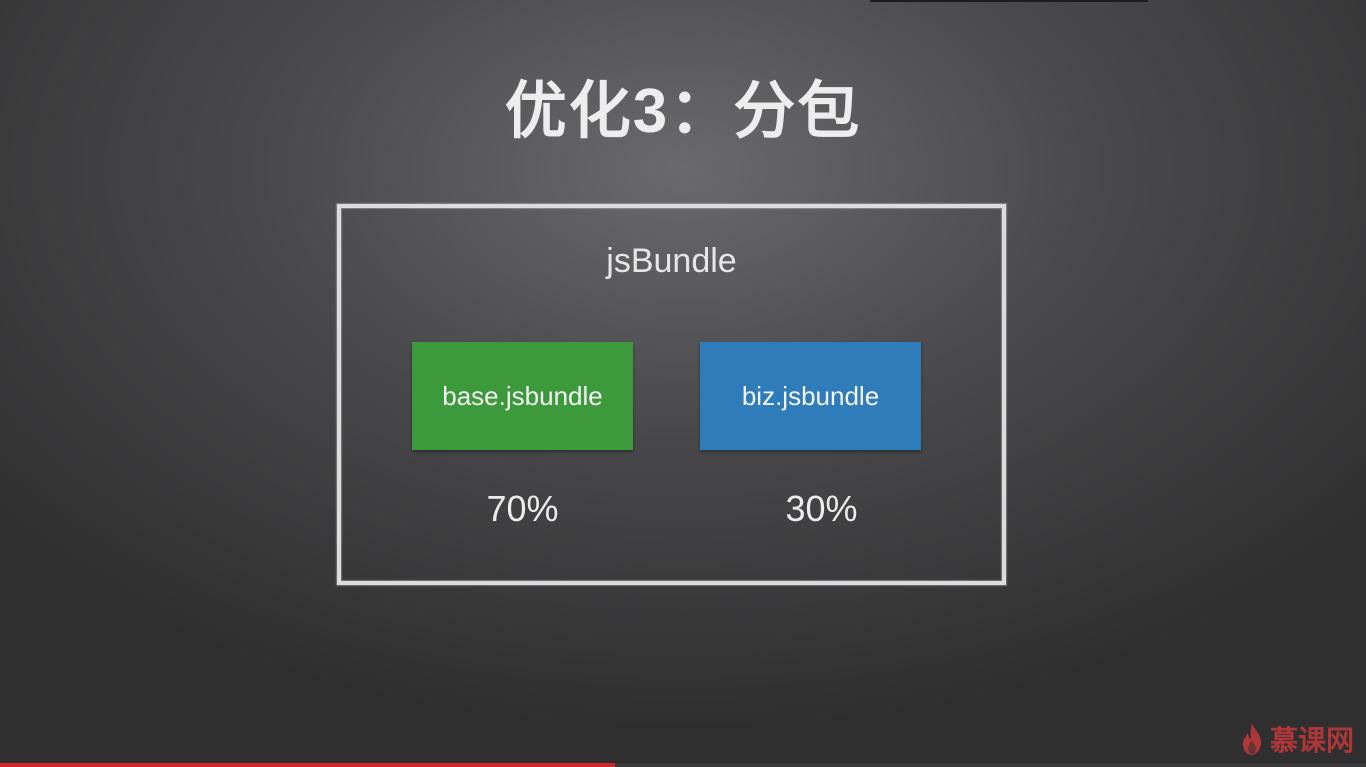 The height and width of the screenshot is (767, 1366). What do you see at coordinates (1311, 740) in the screenshot?
I see `watermark-text: 慕课网` at bounding box center [1311, 740].